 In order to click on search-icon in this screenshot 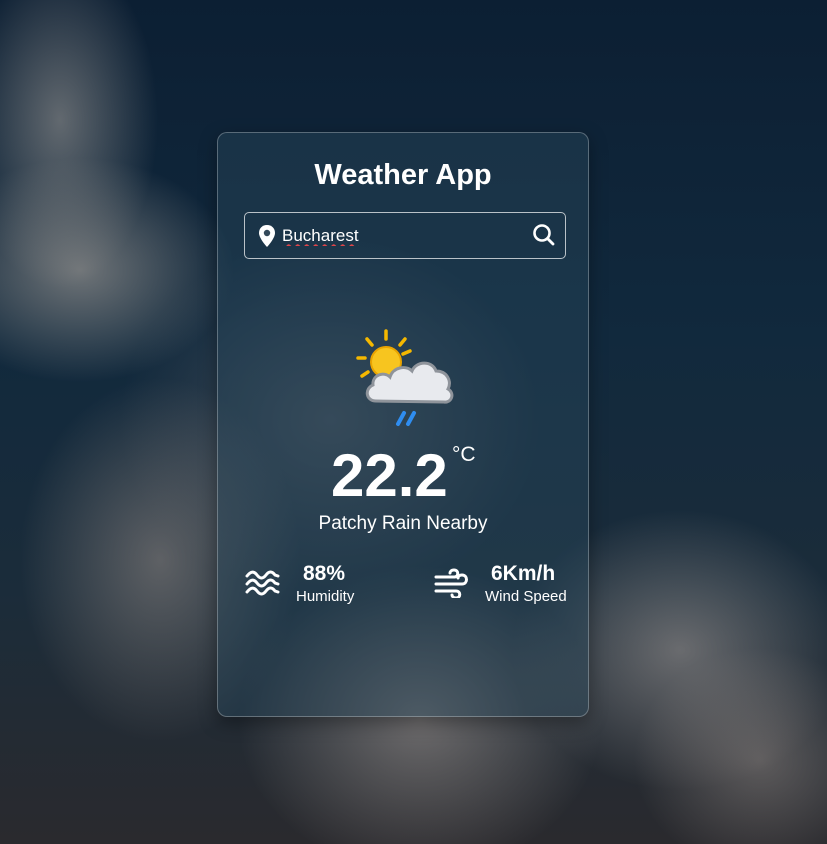, I will do `click(544, 235)`.